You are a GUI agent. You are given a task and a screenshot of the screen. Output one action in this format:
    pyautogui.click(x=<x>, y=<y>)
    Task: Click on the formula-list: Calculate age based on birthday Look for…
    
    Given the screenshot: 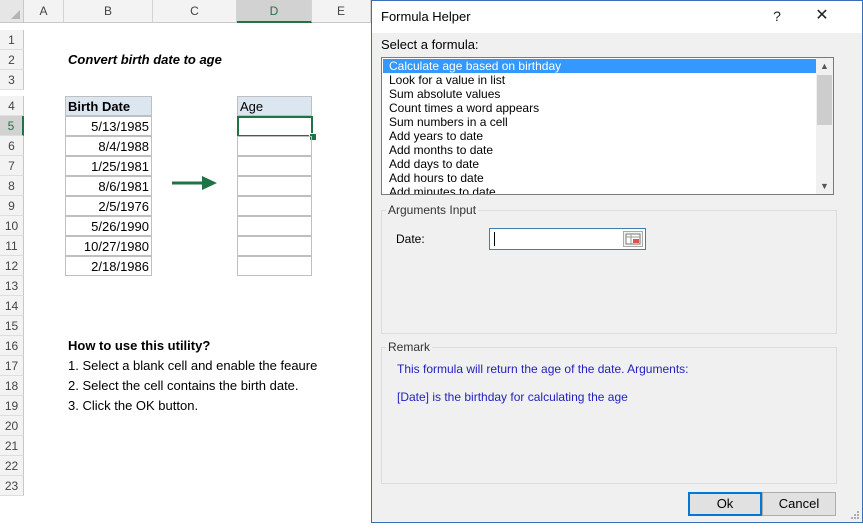 What is the action you would take?
    pyautogui.click(x=607, y=126)
    